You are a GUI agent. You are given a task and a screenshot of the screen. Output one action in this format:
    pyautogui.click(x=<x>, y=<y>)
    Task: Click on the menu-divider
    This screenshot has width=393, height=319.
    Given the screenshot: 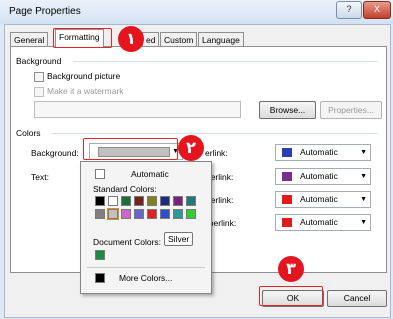 What is the action you would take?
    pyautogui.click(x=146, y=267)
    